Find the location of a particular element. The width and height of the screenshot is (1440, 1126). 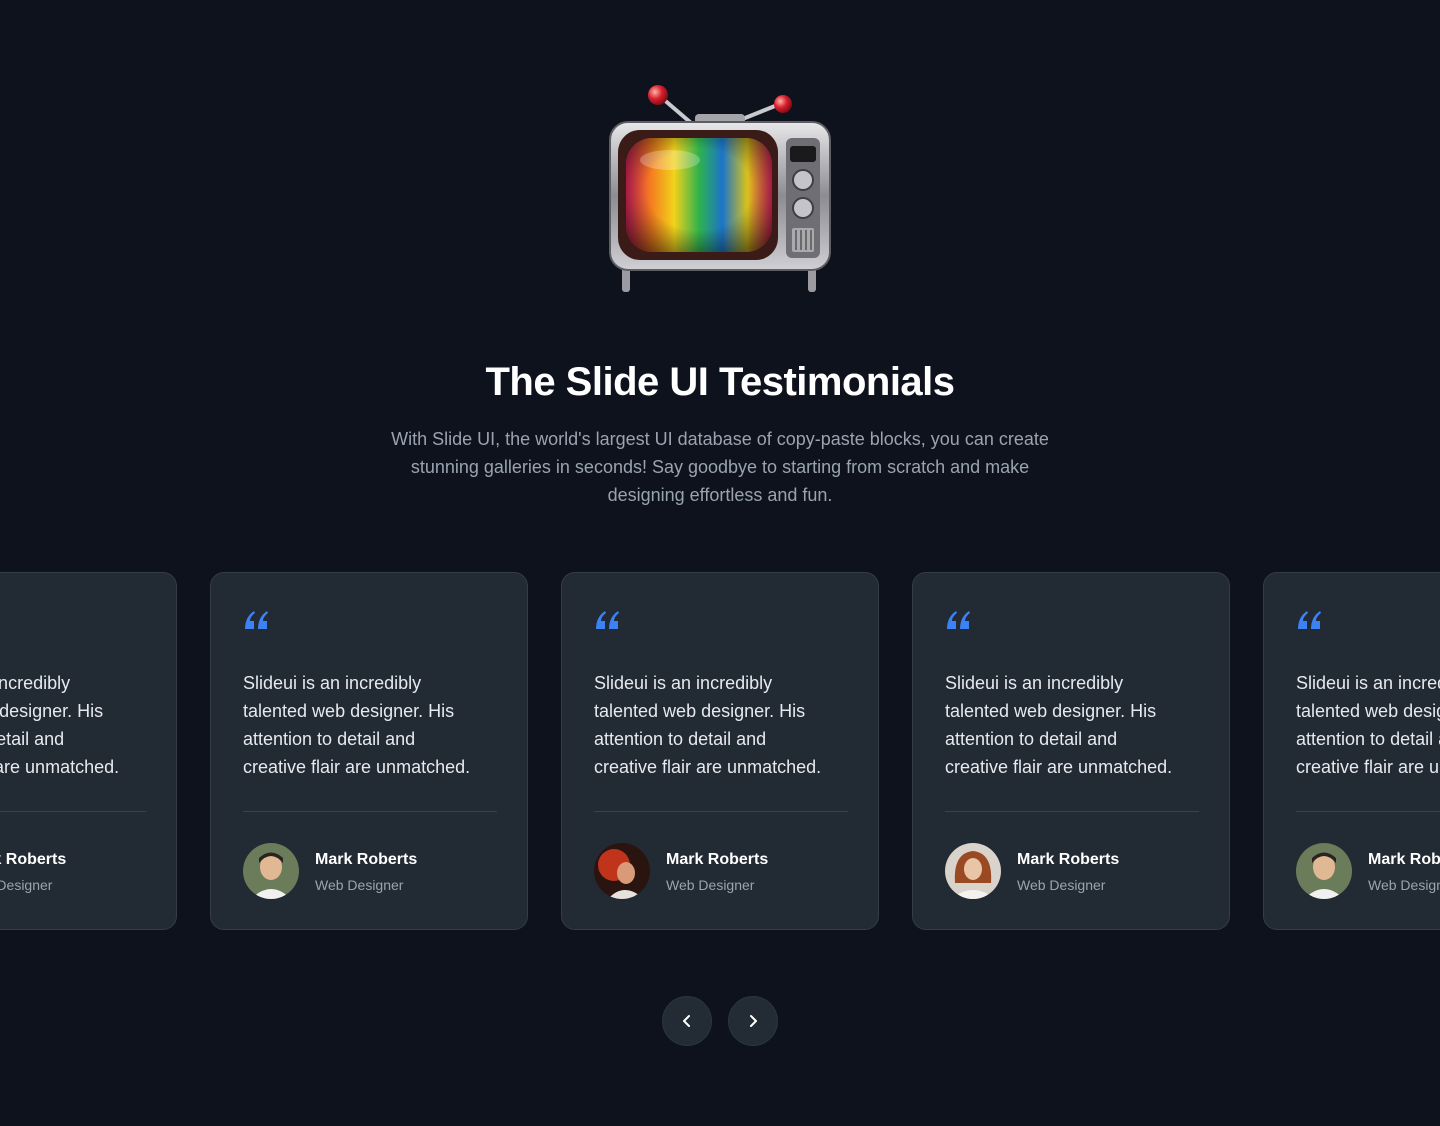

next-button is located at coordinates (753, 1021).